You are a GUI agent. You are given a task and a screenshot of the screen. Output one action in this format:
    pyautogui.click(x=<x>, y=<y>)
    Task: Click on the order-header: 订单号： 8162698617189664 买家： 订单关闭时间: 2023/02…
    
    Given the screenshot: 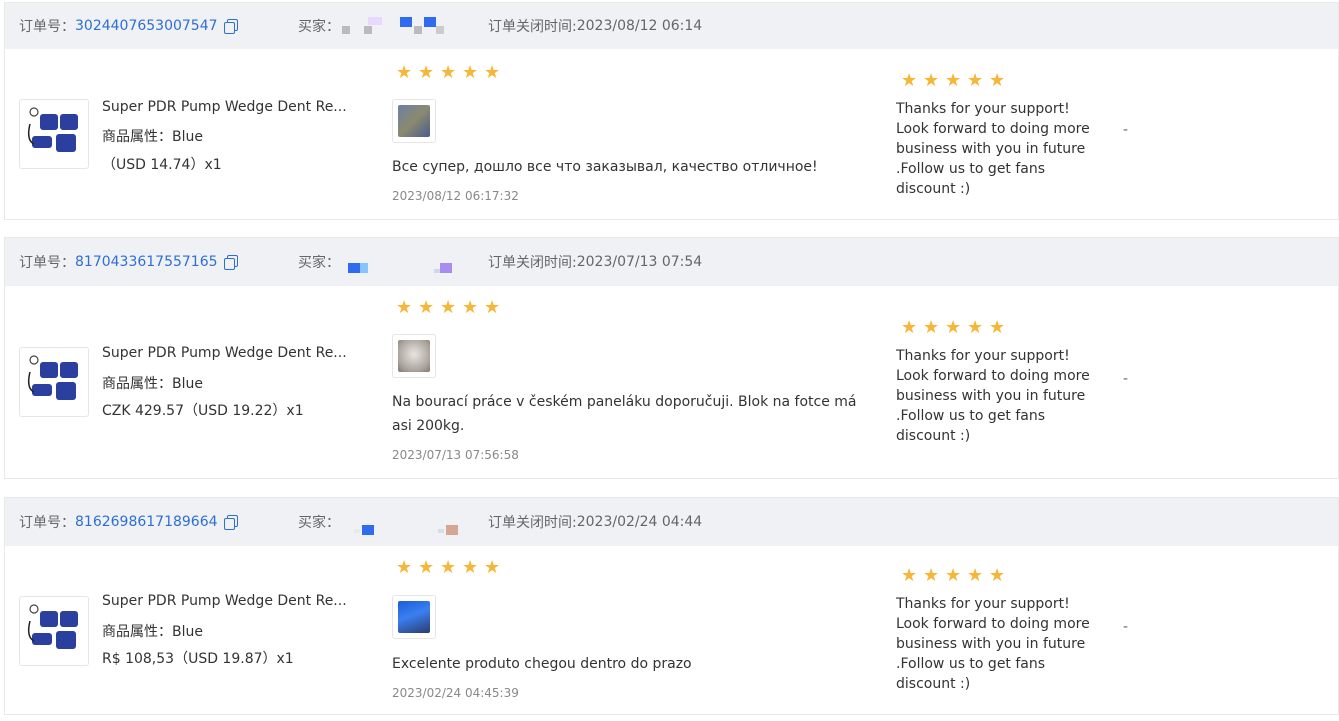 What is the action you would take?
    pyautogui.click(x=671, y=522)
    